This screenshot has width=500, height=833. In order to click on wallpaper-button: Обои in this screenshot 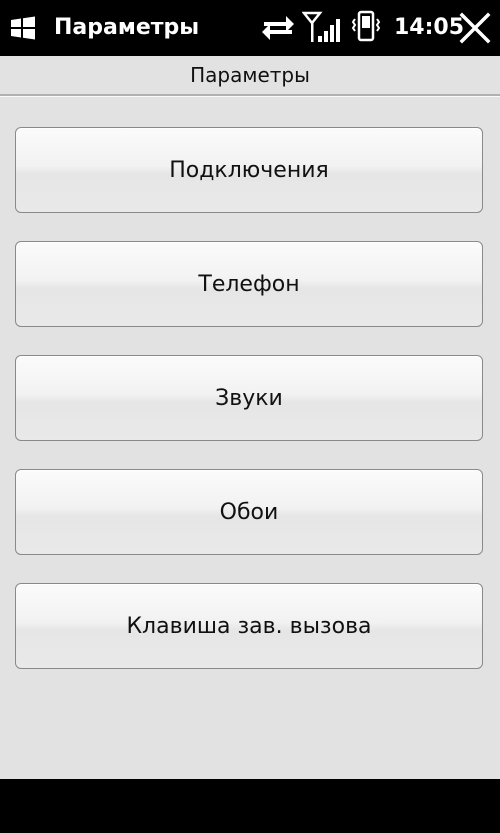, I will do `click(249, 512)`.